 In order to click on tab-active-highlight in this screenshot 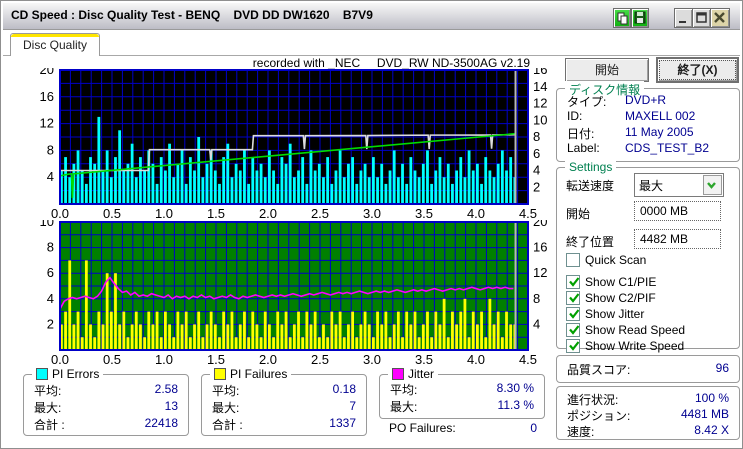, I will do `click(55, 35)`.